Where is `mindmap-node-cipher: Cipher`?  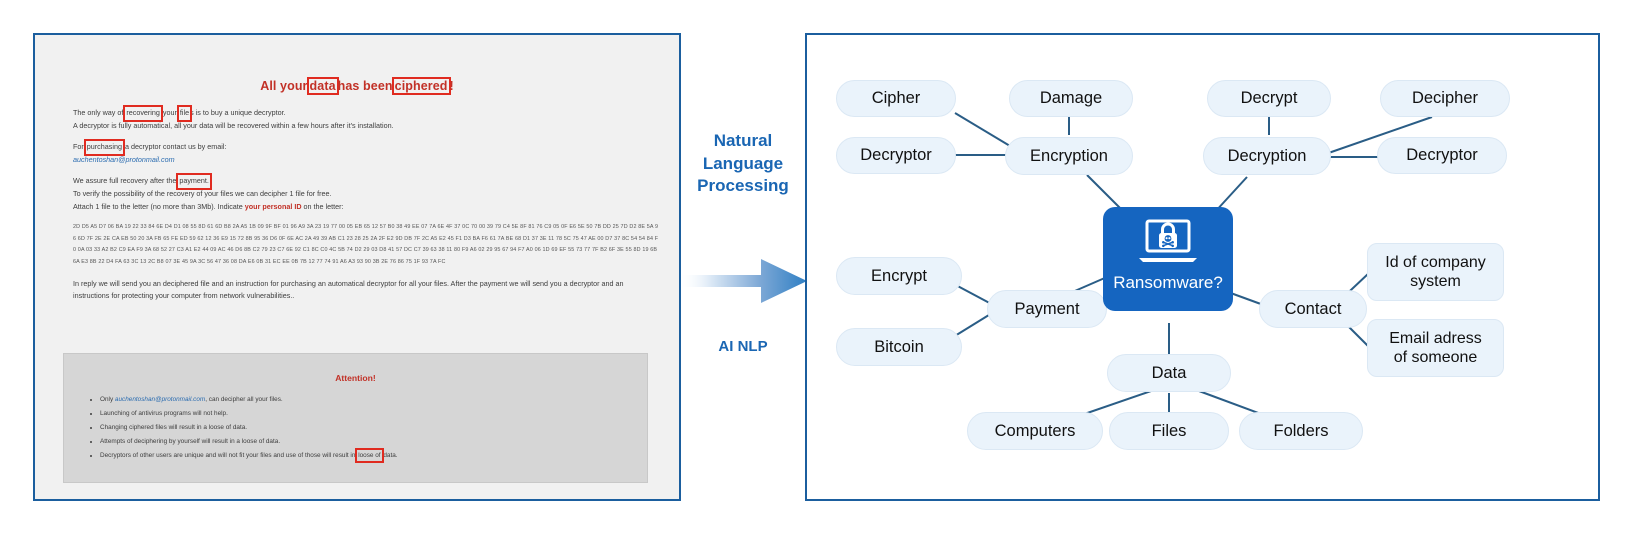
mindmap-node-cipher: Cipher is located at coordinates (896, 98).